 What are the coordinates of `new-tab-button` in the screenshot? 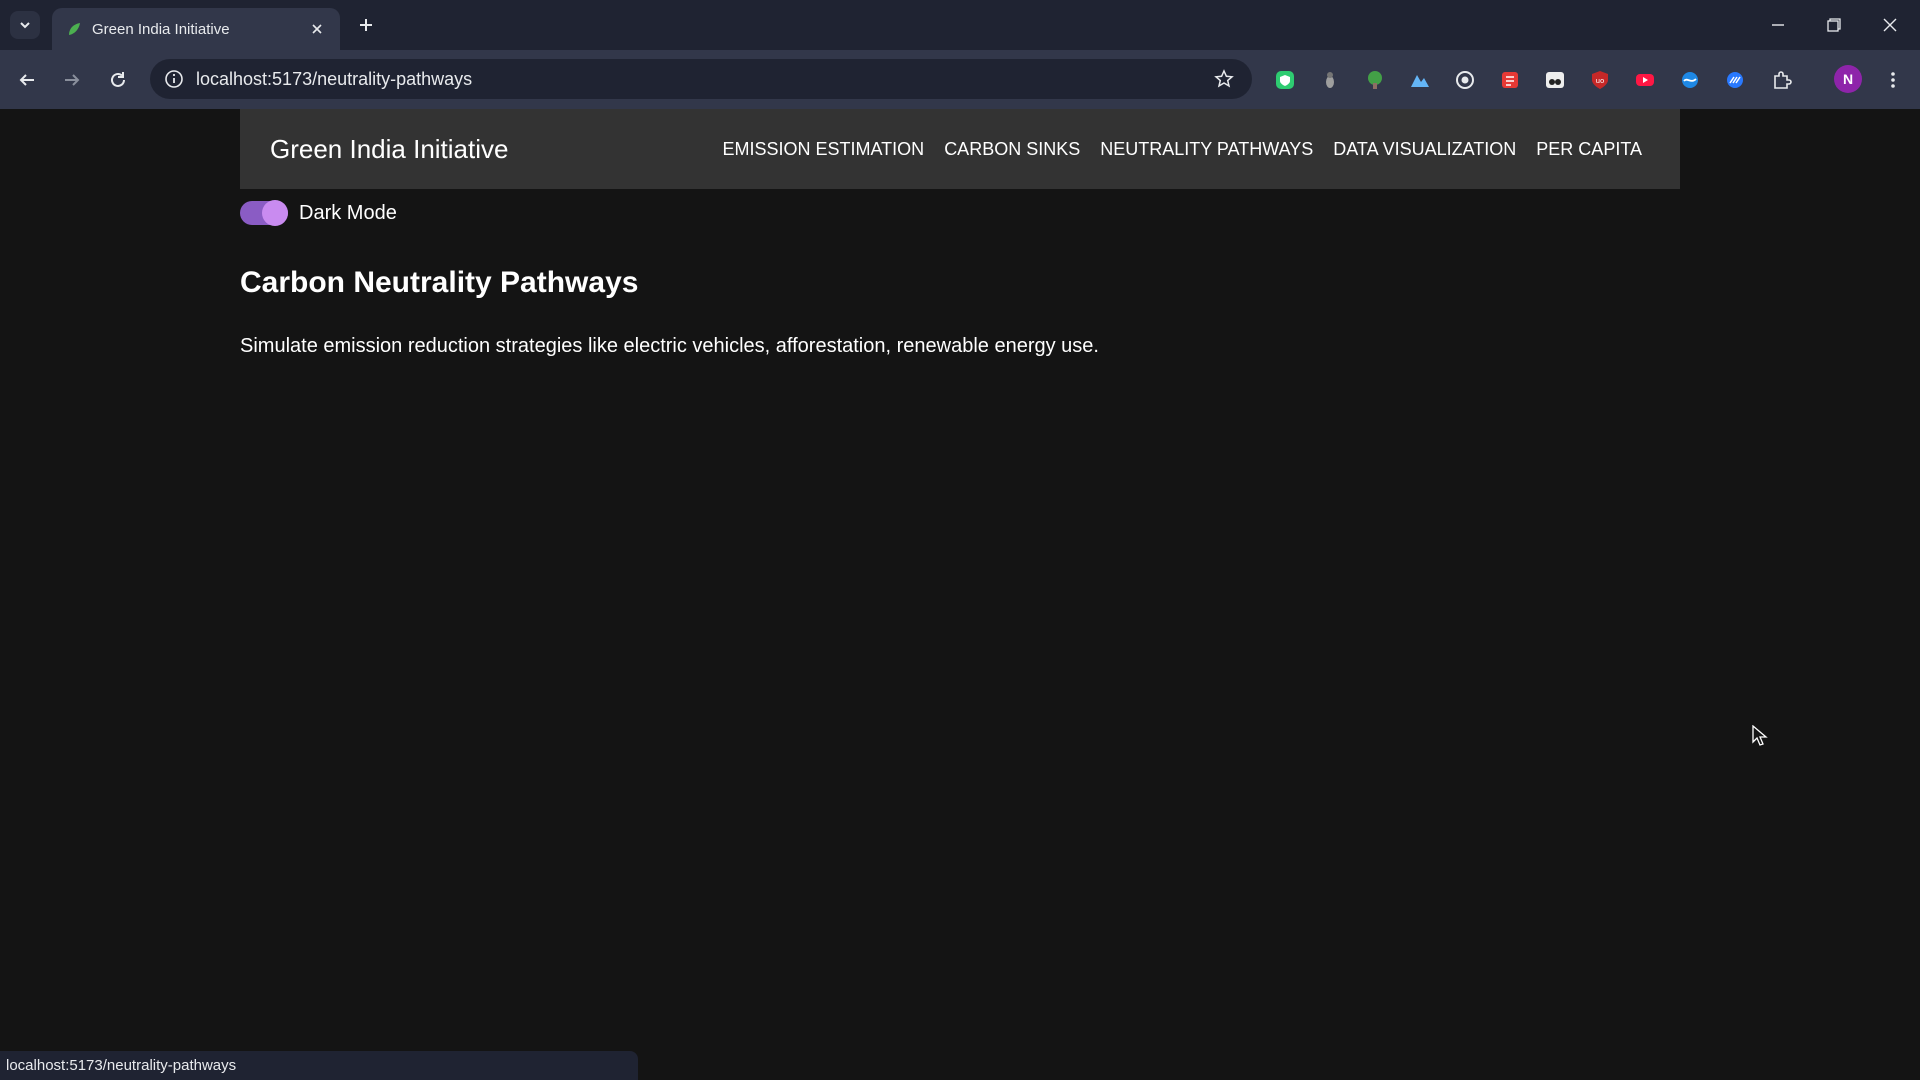 It's located at (366, 25).